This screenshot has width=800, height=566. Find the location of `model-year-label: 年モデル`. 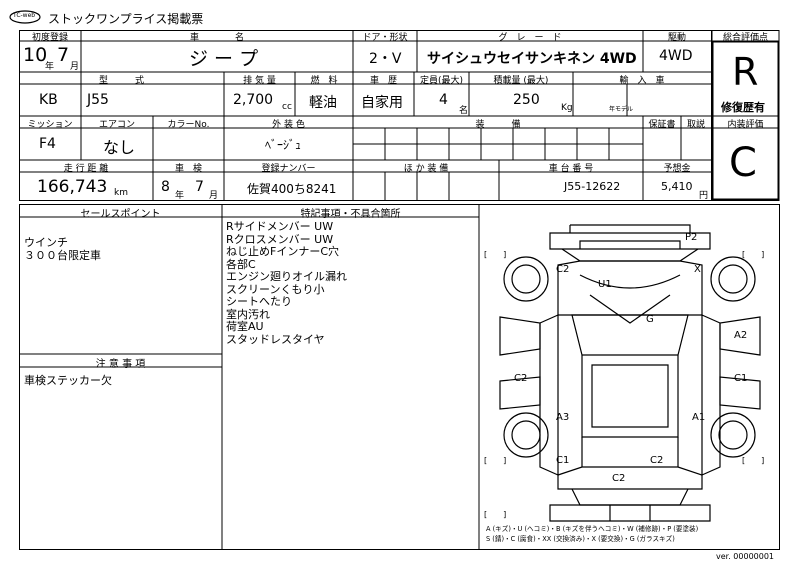

model-year-label: 年モデル is located at coordinates (621, 109).